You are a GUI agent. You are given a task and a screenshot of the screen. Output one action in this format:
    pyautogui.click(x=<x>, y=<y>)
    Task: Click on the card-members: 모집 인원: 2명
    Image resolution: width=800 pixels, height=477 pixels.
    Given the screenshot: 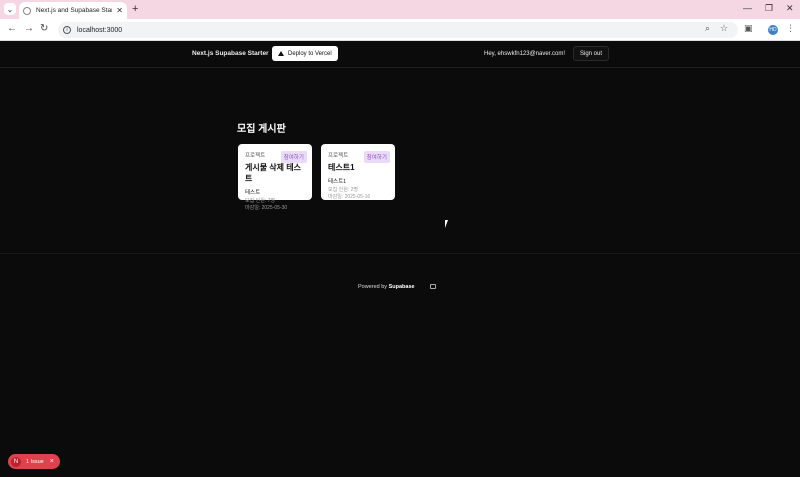 What is the action you would take?
    pyautogui.click(x=343, y=190)
    